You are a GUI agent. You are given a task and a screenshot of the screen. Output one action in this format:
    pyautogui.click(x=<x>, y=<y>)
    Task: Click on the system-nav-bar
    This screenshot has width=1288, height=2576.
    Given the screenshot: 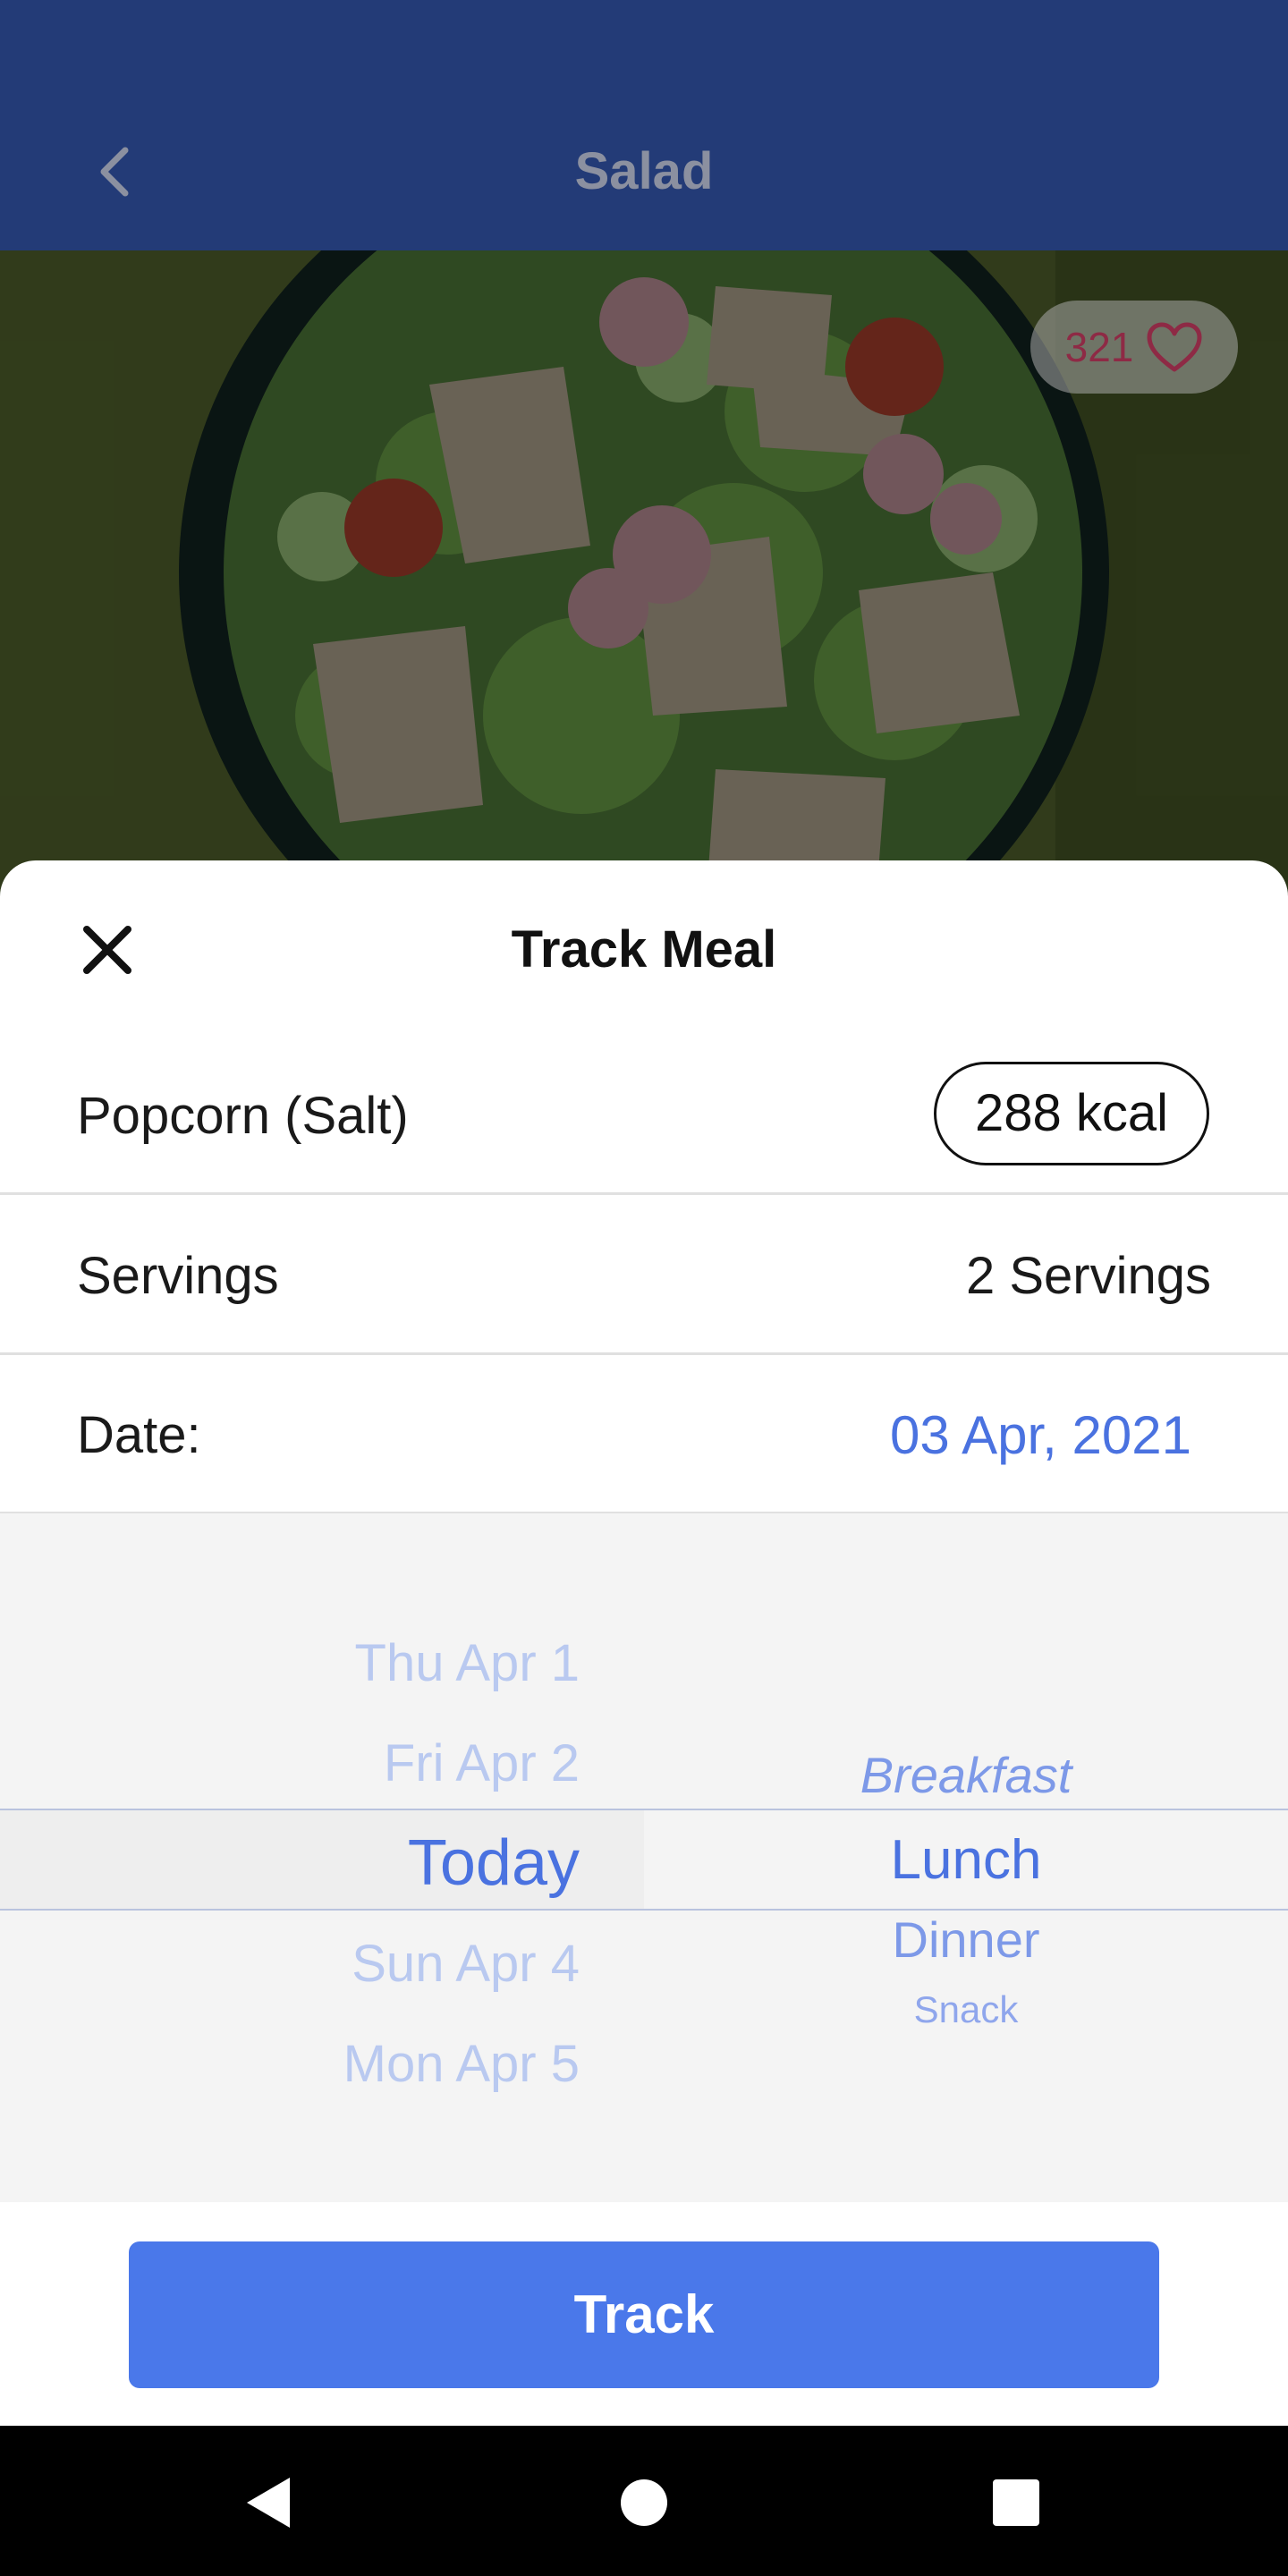 What is the action you would take?
    pyautogui.click(x=644, y=2501)
    